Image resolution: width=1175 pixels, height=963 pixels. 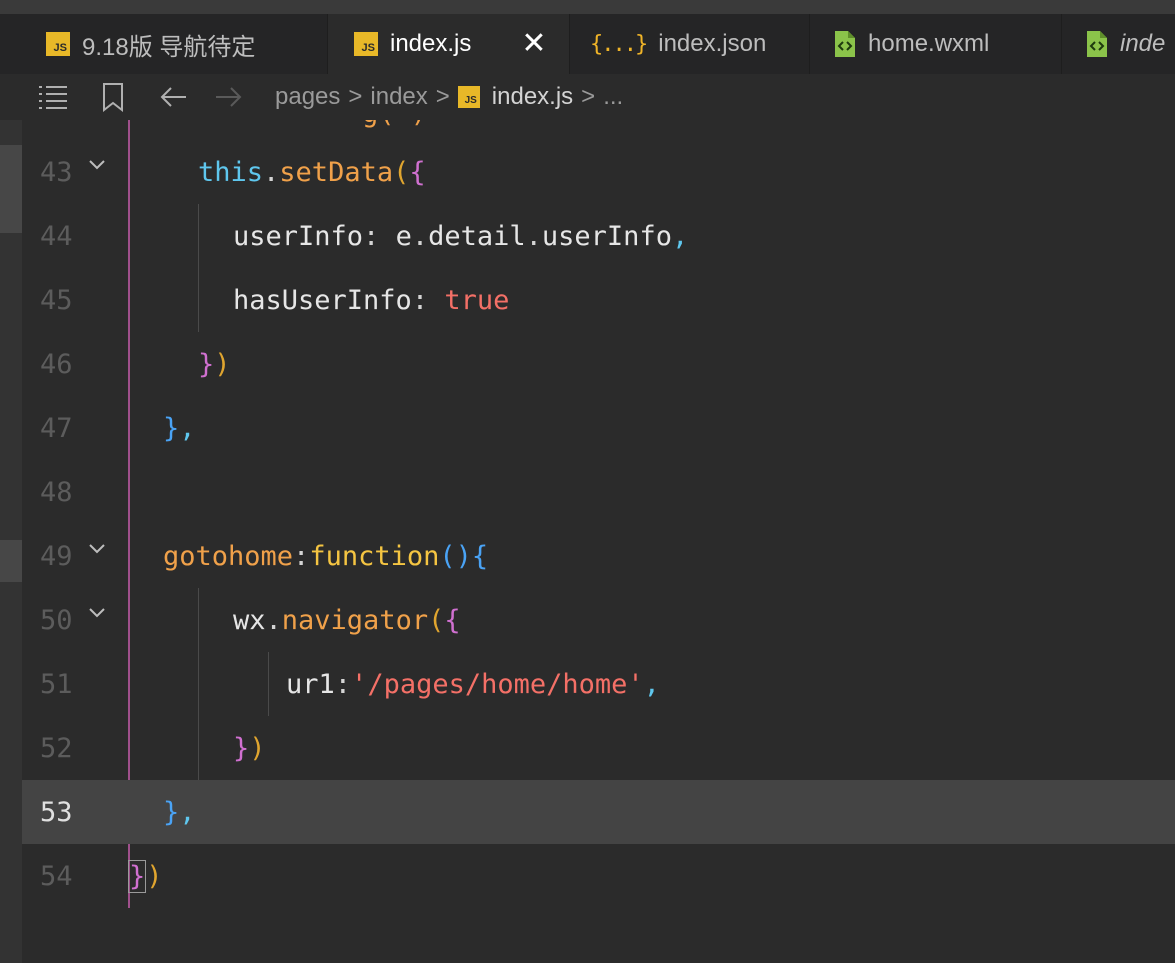 What do you see at coordinates (1143, 43) in the screenshot?
I see `tab-label: inde` at bounding box center [1143, 43].